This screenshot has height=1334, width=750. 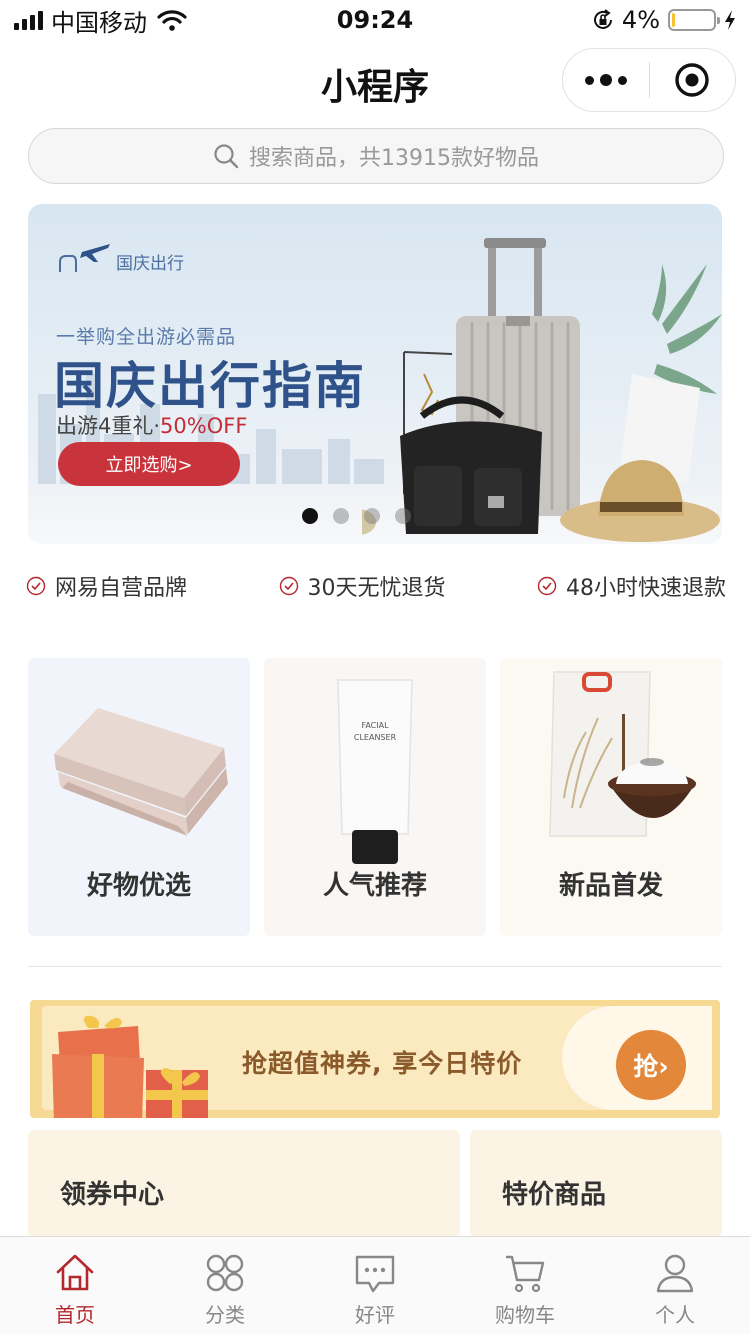 What do you see at coordinates (141, 772) in the screenshot?
I see `blanket-image` at bounding box center [141, 772].